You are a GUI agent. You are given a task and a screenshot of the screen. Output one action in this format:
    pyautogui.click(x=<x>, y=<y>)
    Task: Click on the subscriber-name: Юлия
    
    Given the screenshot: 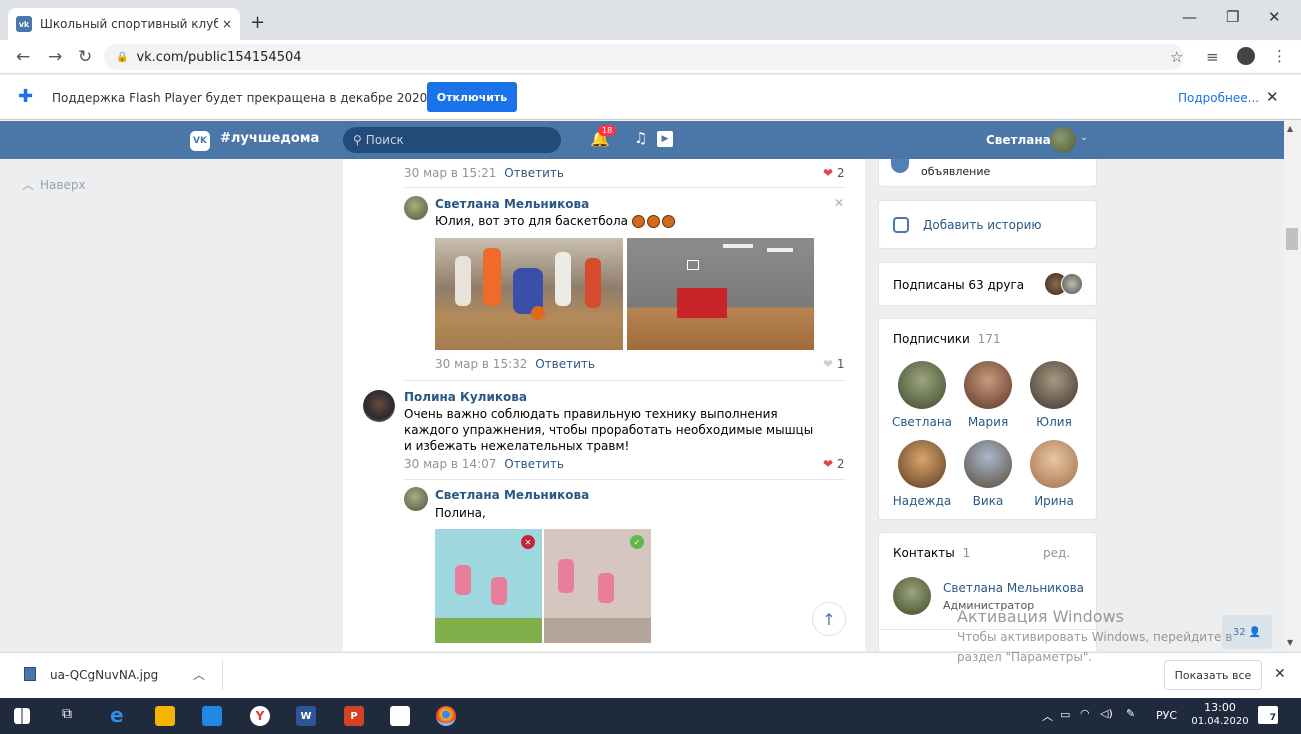 What is the action you would take?
    pyautogui.click(x=1054, y=422)
    